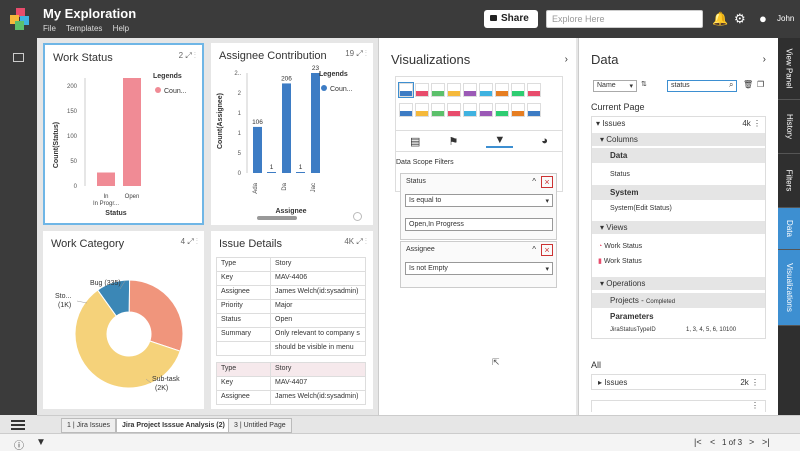 This screenshot has width=800, height=451. I want to click on tree-operations: ▾ Operations, so click(678, 283).